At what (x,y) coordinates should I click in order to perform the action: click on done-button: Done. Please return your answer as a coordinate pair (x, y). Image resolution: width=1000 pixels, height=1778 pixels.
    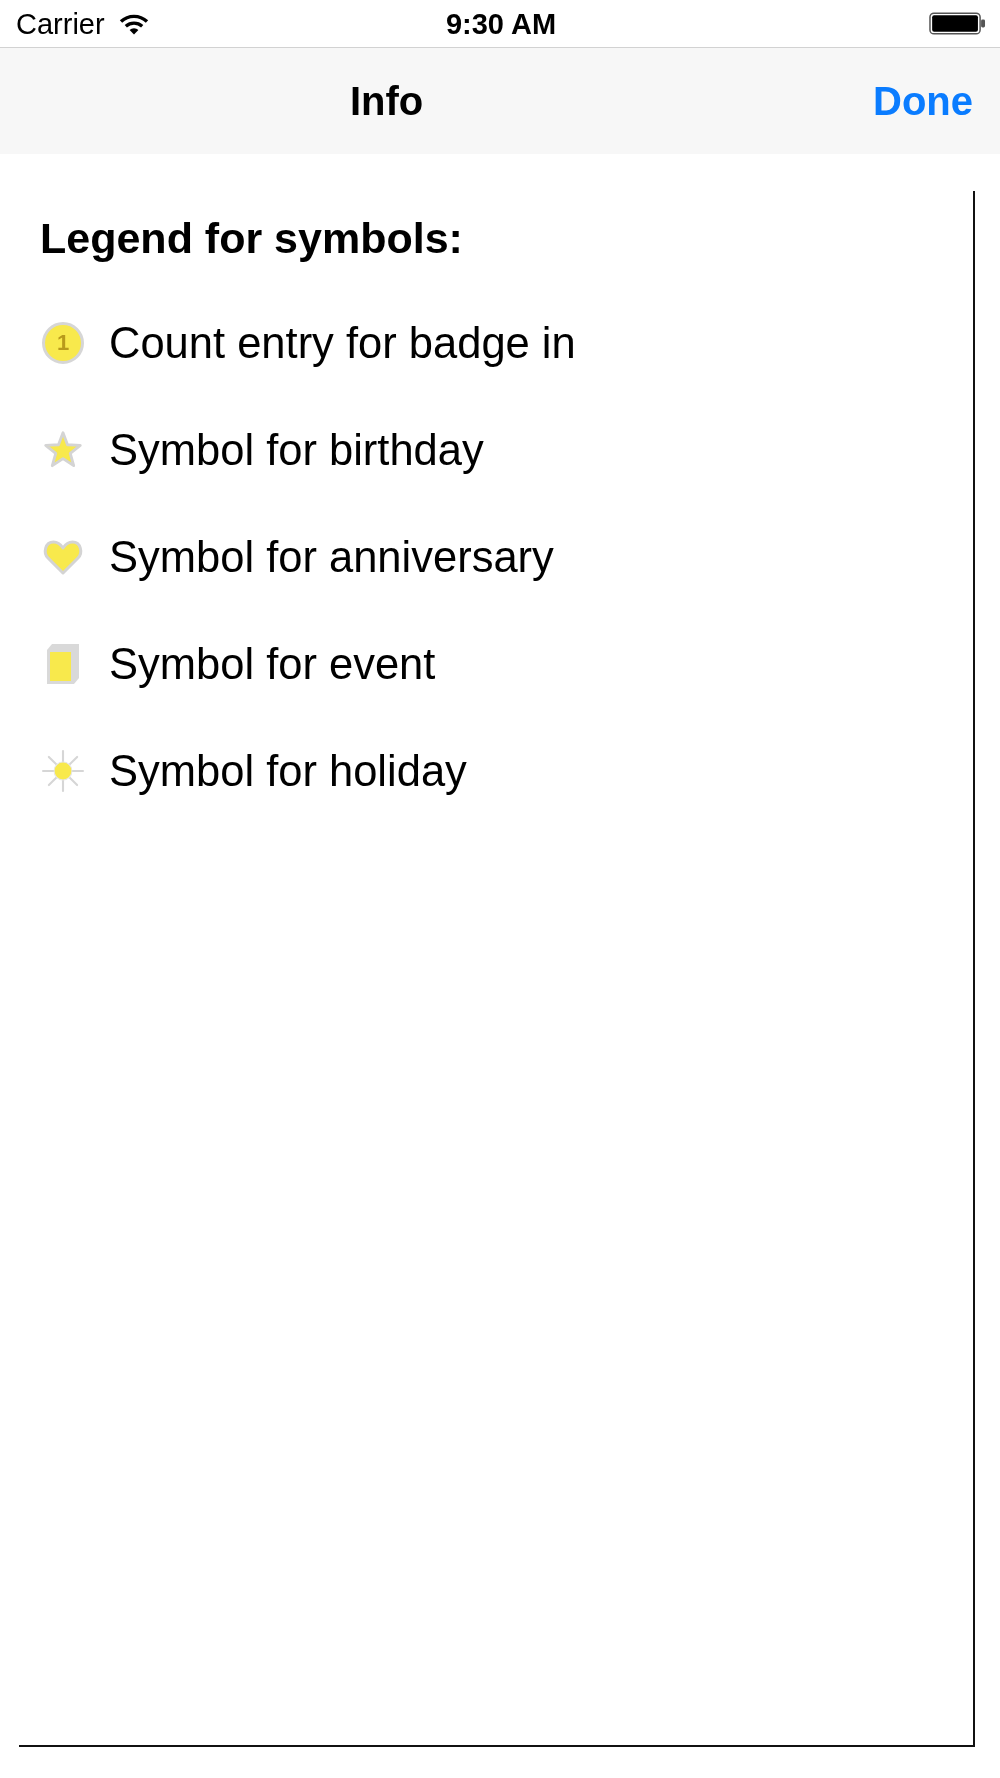
    Looking at the image, I should click on (923, 101).